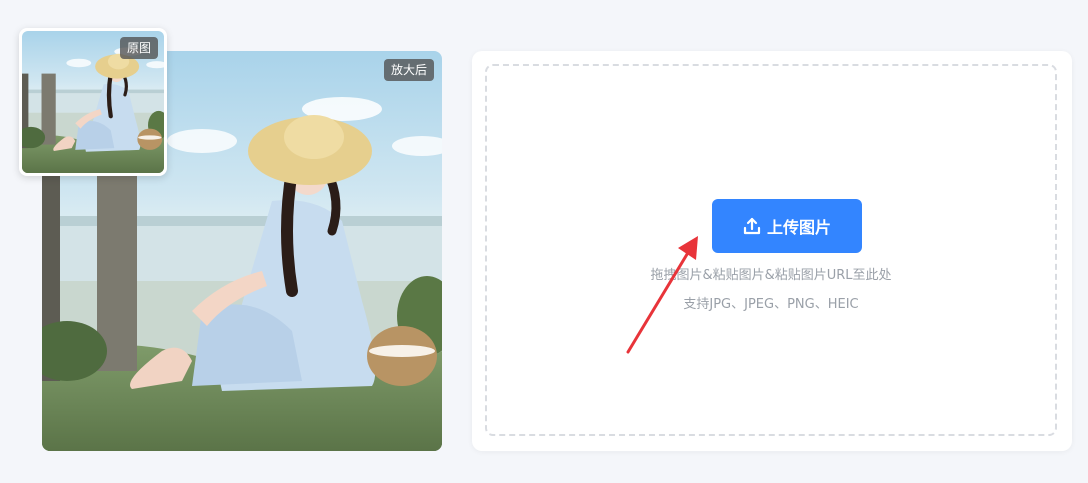 The height and width of the screenshot is (483, 1088). What do you see at coordinates (771, 275) in the screenshot?
I see `upload-hint-drag: 拖拽图片&粘贴图片&粘贴图片URL至此处` at bounding box center [771, 275].